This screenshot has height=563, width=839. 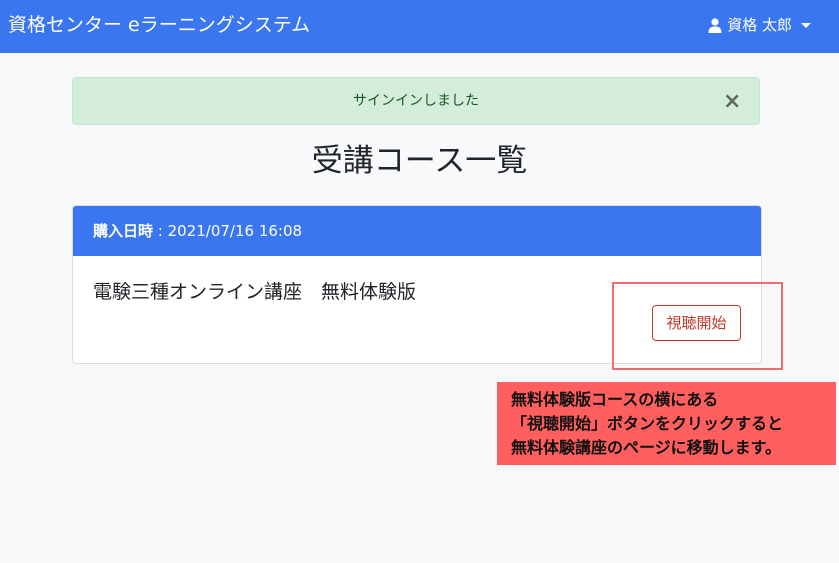 What do you see at coordinates (123, 231) in the screenshot?
I see `purchase-label: 購入日時` at bounding box center [123, 231].